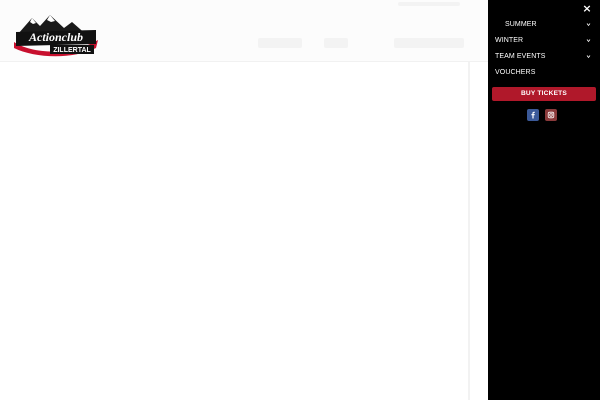  I want to click on menu-item-team-events: TEAM EVENTS, so click(544, 57).